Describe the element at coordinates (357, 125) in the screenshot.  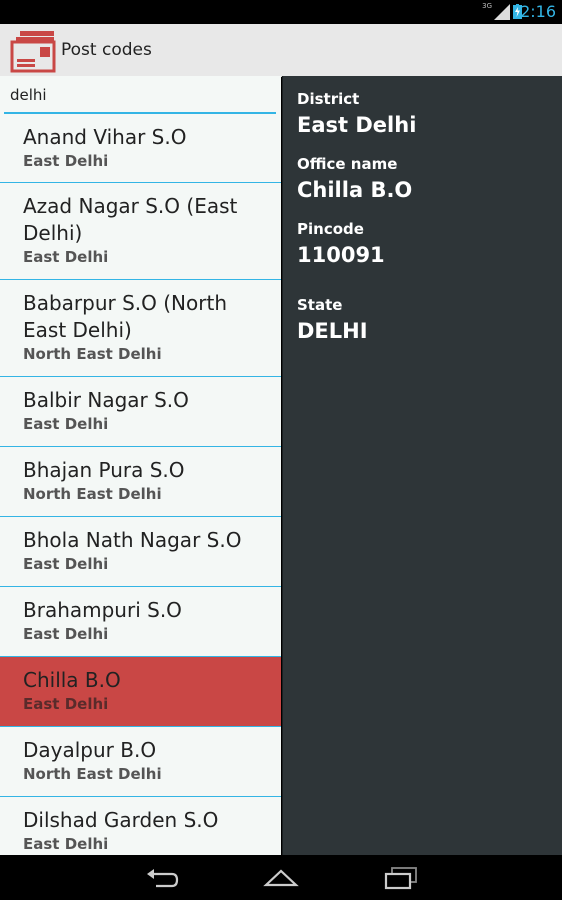
I see `district-value: East Delhi` at that location.